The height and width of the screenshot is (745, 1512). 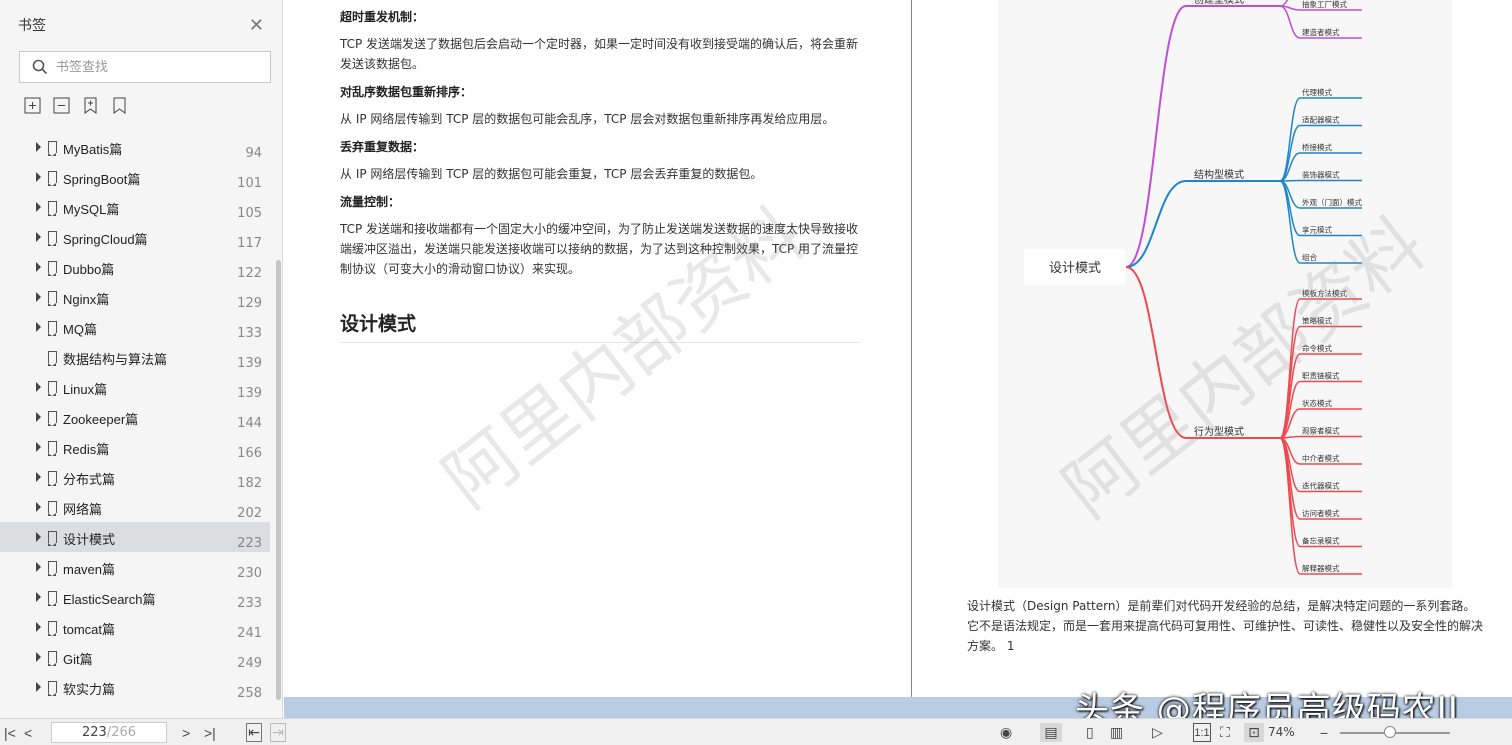 I want to click on two-page-icon: ▥, so click(x=1116, y=732).